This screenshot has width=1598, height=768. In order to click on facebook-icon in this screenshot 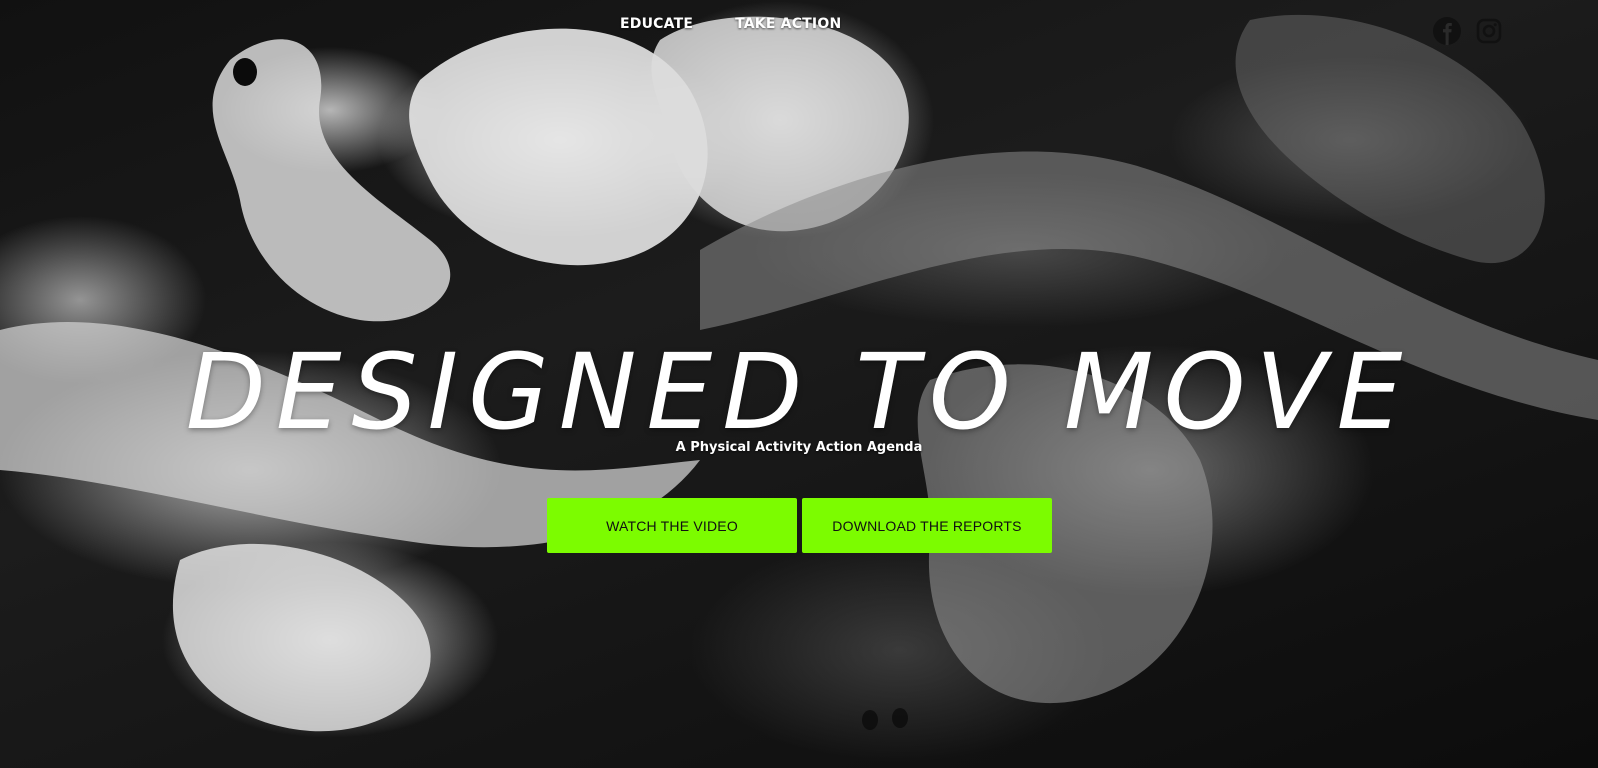, I will do `click(1447, 31)`.